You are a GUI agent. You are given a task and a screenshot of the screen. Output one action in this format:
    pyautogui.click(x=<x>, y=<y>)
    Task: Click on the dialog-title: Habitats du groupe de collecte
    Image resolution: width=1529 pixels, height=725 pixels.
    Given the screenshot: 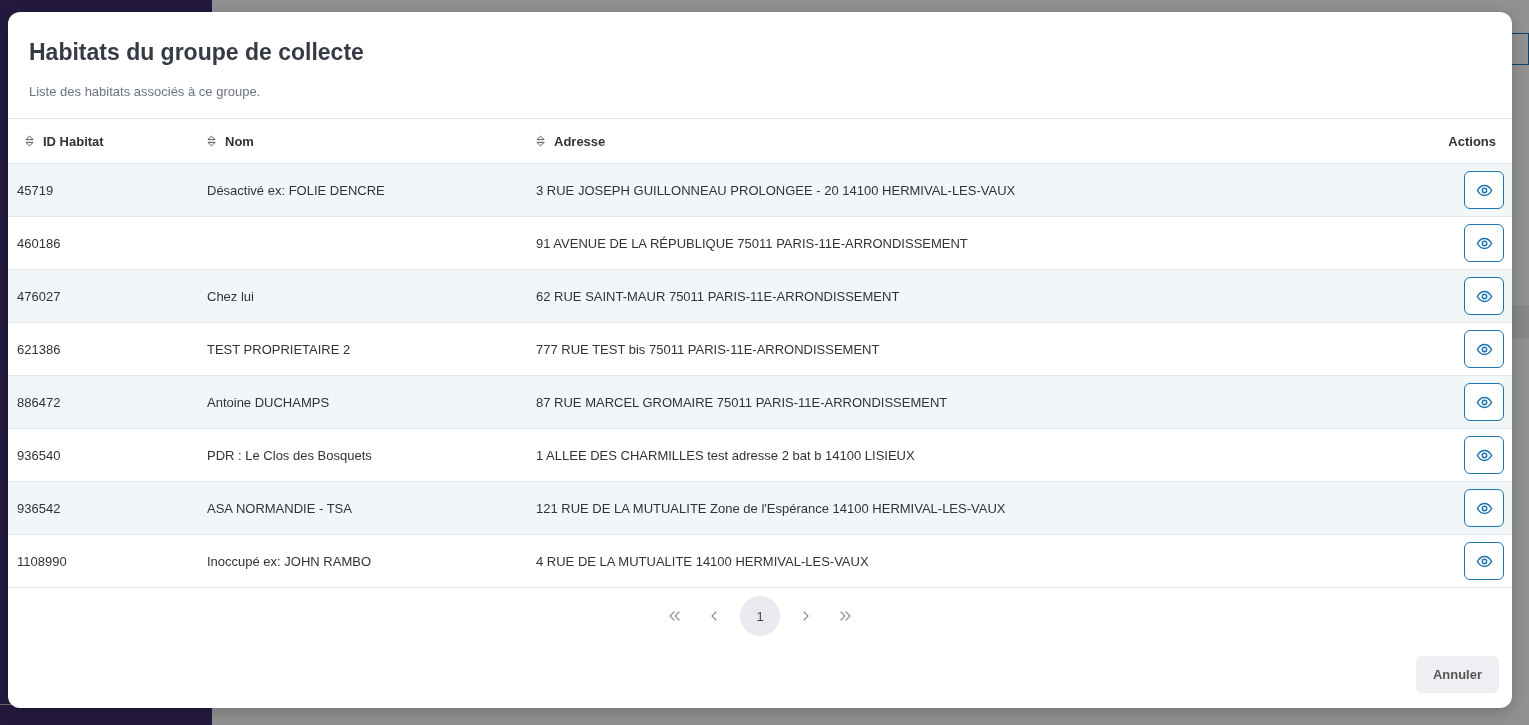 What is the action you would take?
    pyautogui.click(x=197, y=52)
    